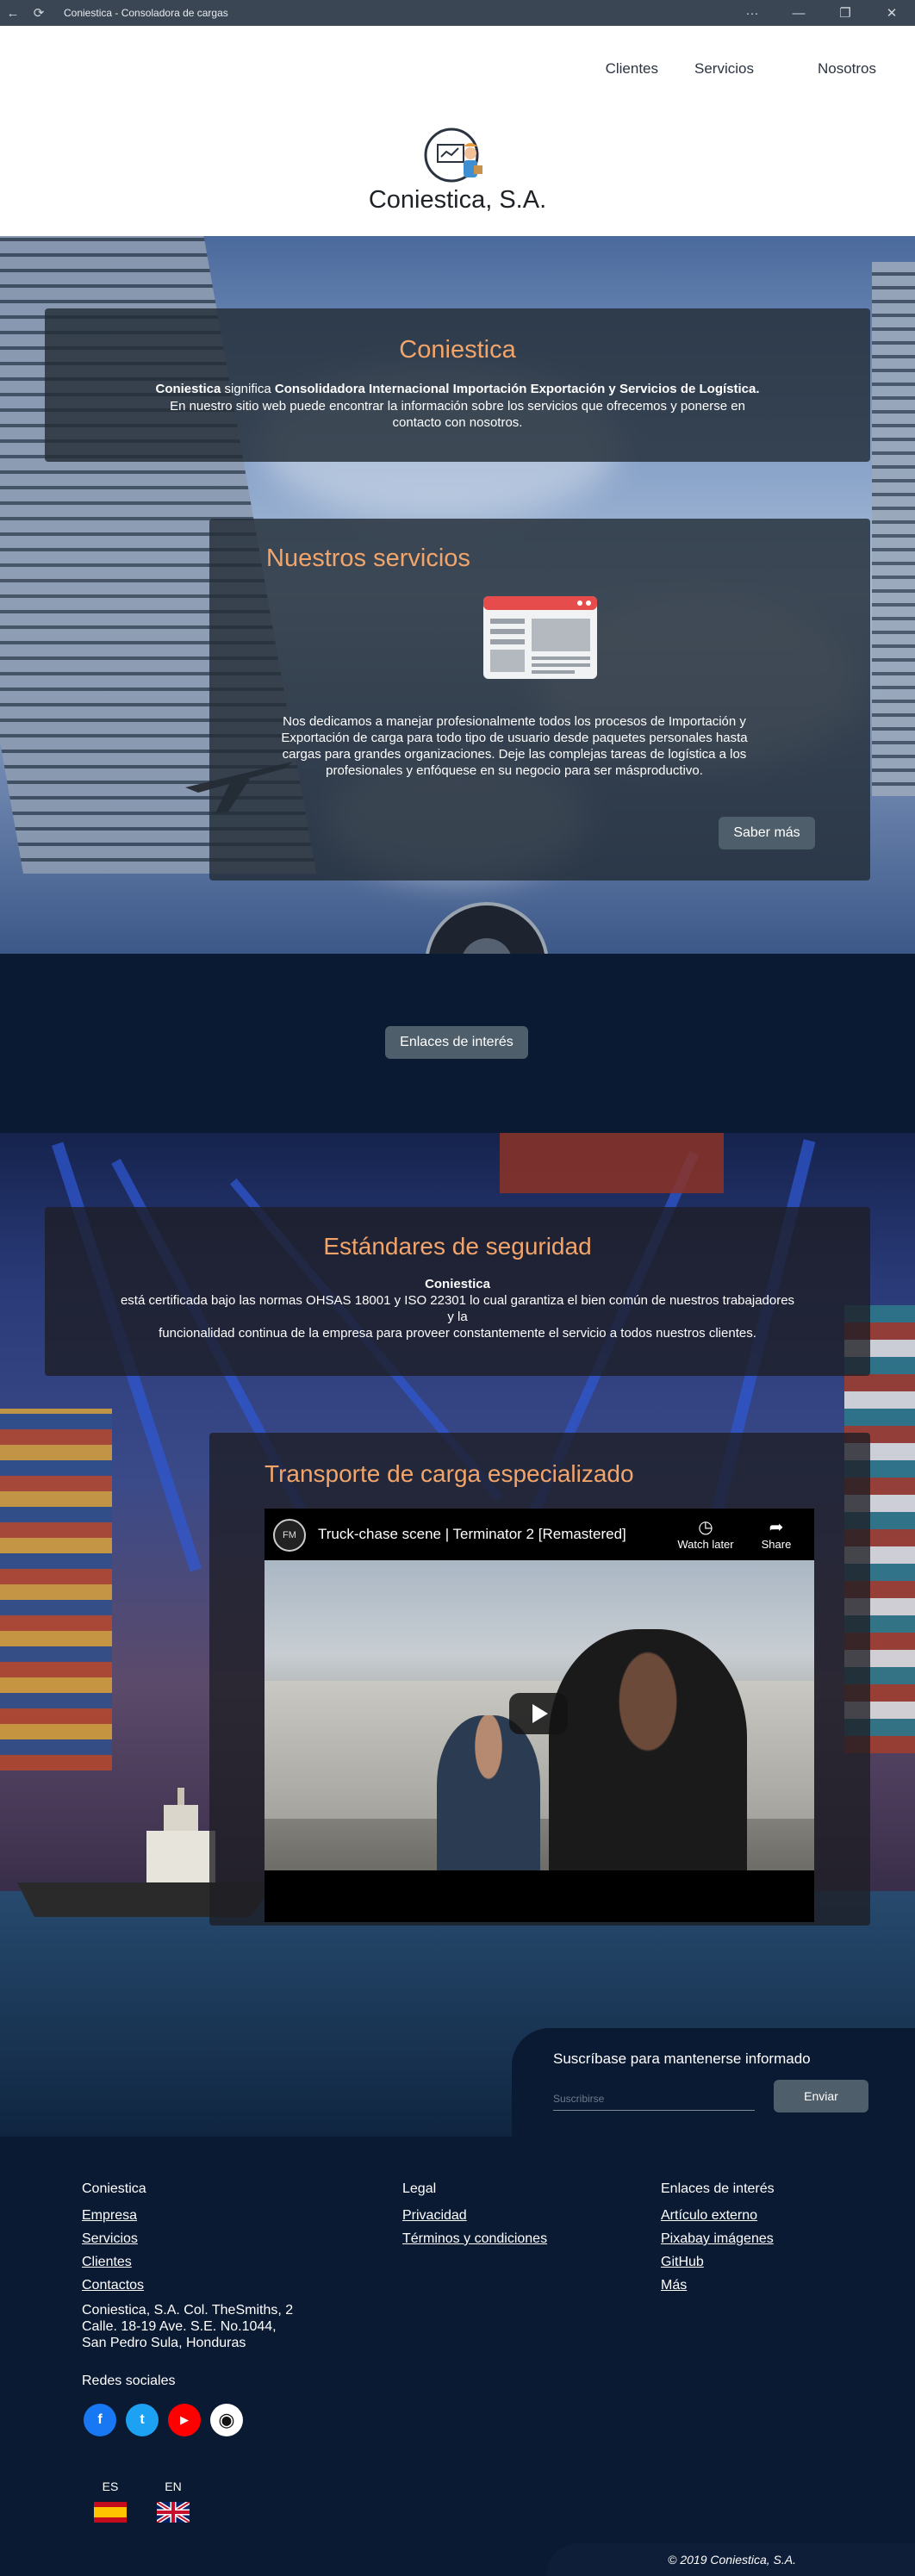  Describe the element at coordinates (110, 2513) in the screenshot. I see `spain-flag-icon` at that location.